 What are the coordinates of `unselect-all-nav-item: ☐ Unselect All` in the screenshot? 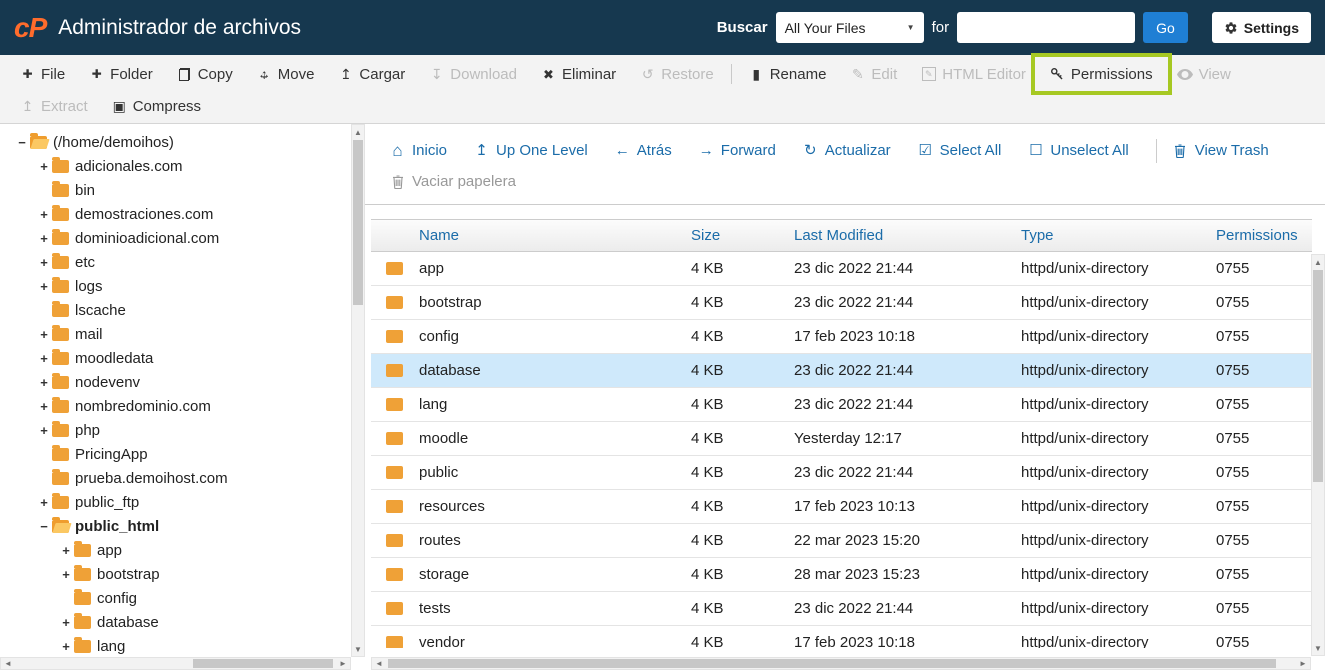 It's located at (1078, 150).